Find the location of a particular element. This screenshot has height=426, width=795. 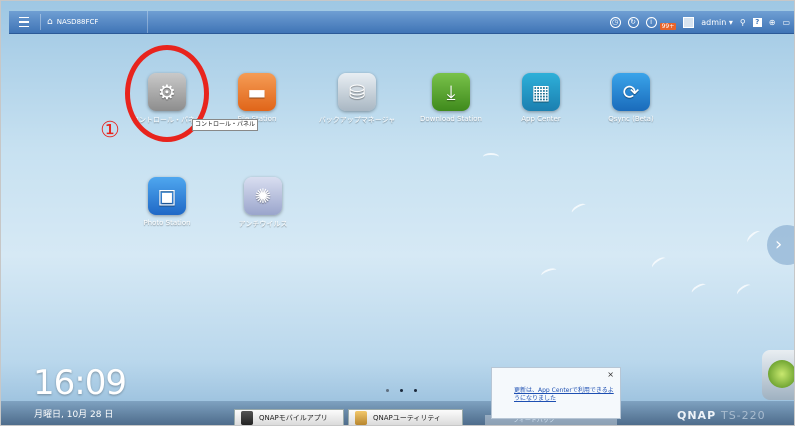

chevron-right-icon: › is located at coordinates (779, 244).